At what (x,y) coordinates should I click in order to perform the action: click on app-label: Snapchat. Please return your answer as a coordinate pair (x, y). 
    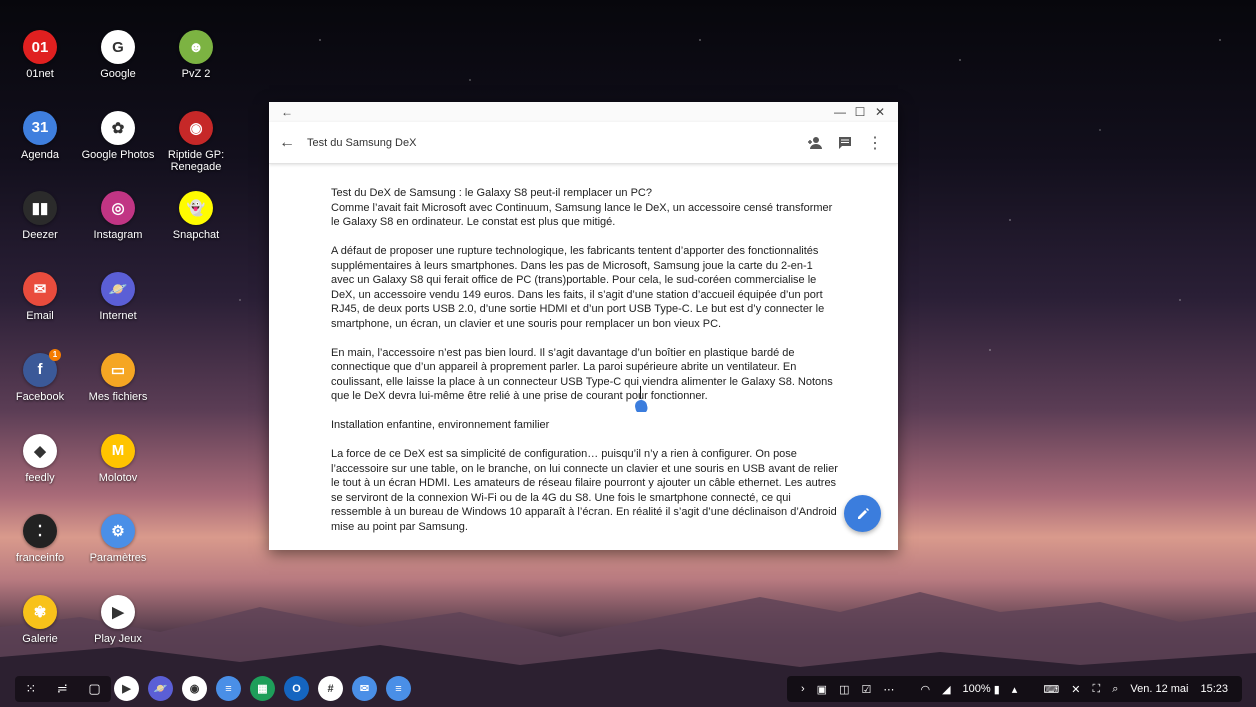
    Looking at the image, I should click on (196, 235).